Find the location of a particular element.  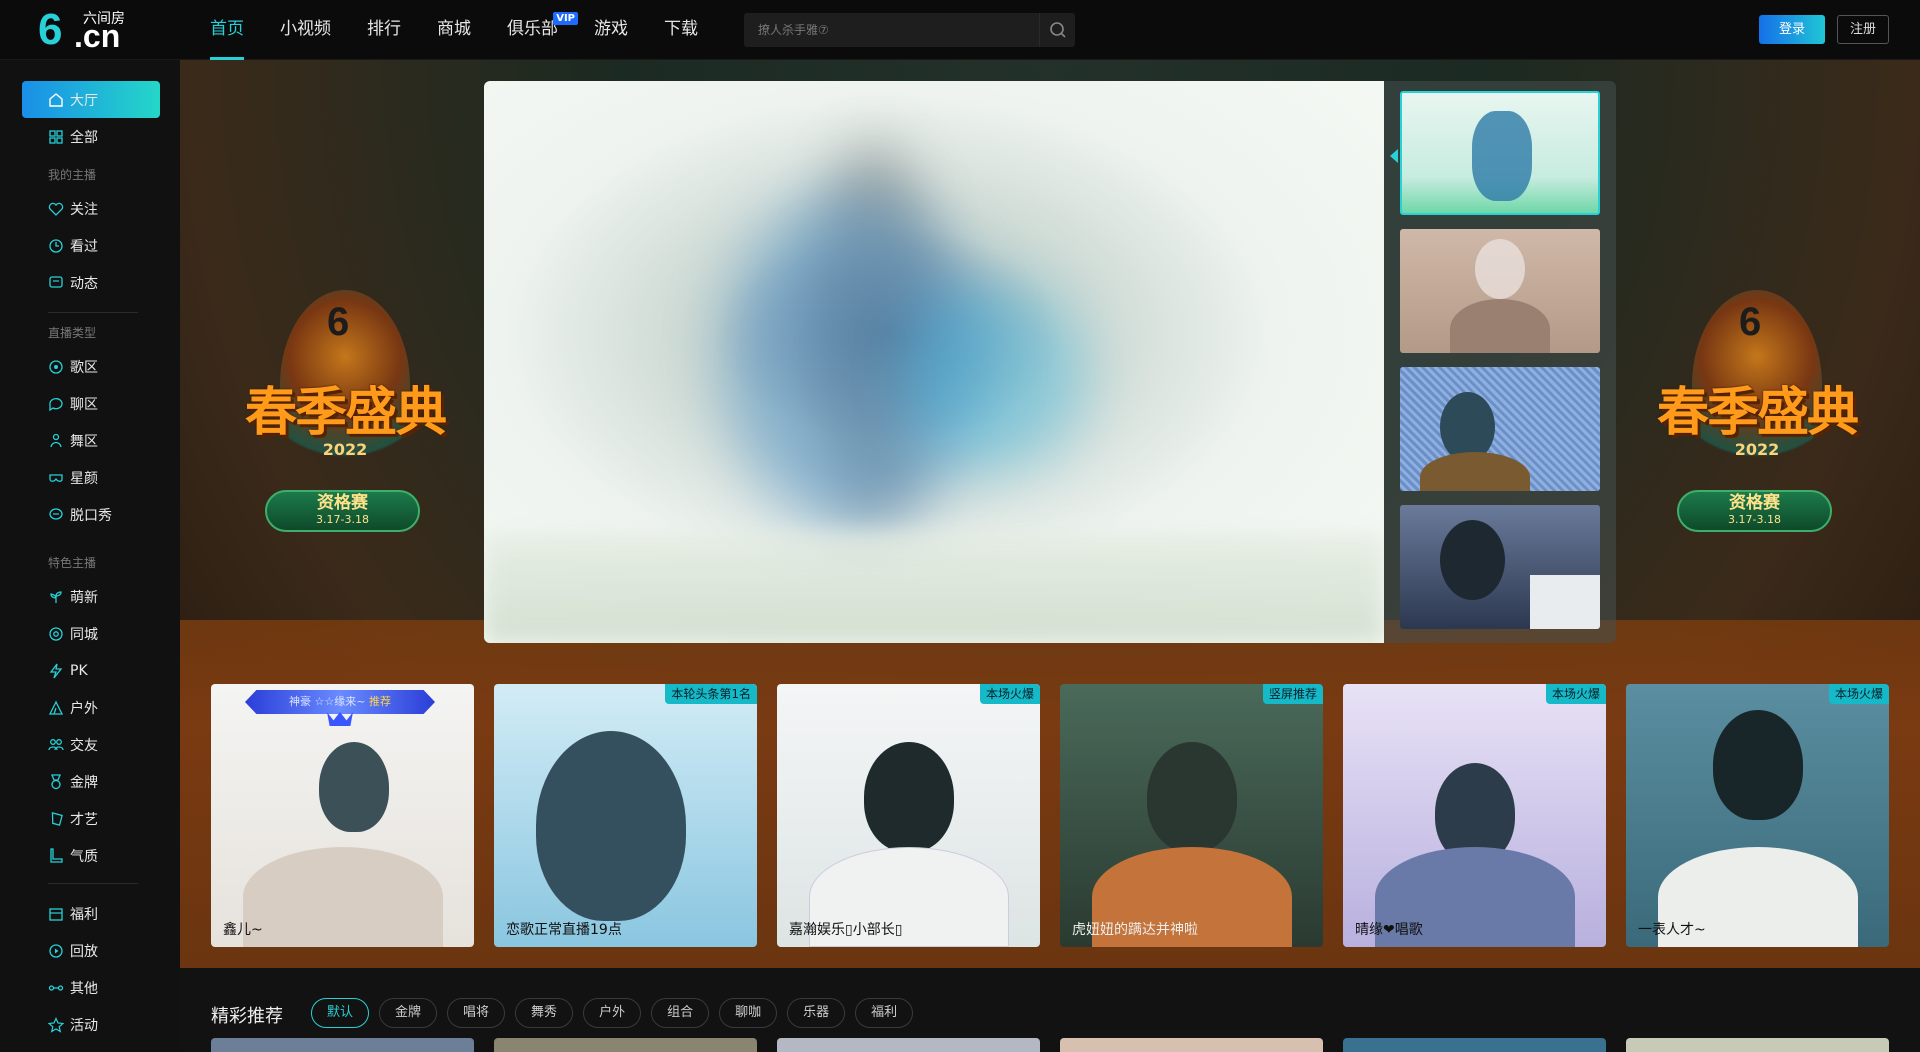

search-button is located at coordinates (1057, 30).